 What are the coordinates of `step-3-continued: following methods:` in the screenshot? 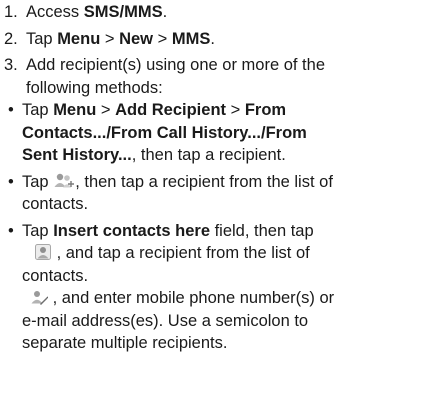 It's located at (219, 88).